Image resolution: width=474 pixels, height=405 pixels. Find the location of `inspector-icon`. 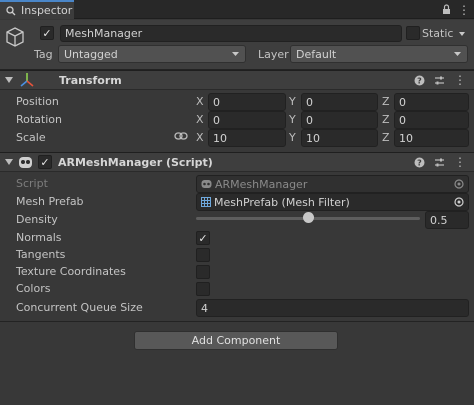

inspector-icon is located at coordinates (11, 10).